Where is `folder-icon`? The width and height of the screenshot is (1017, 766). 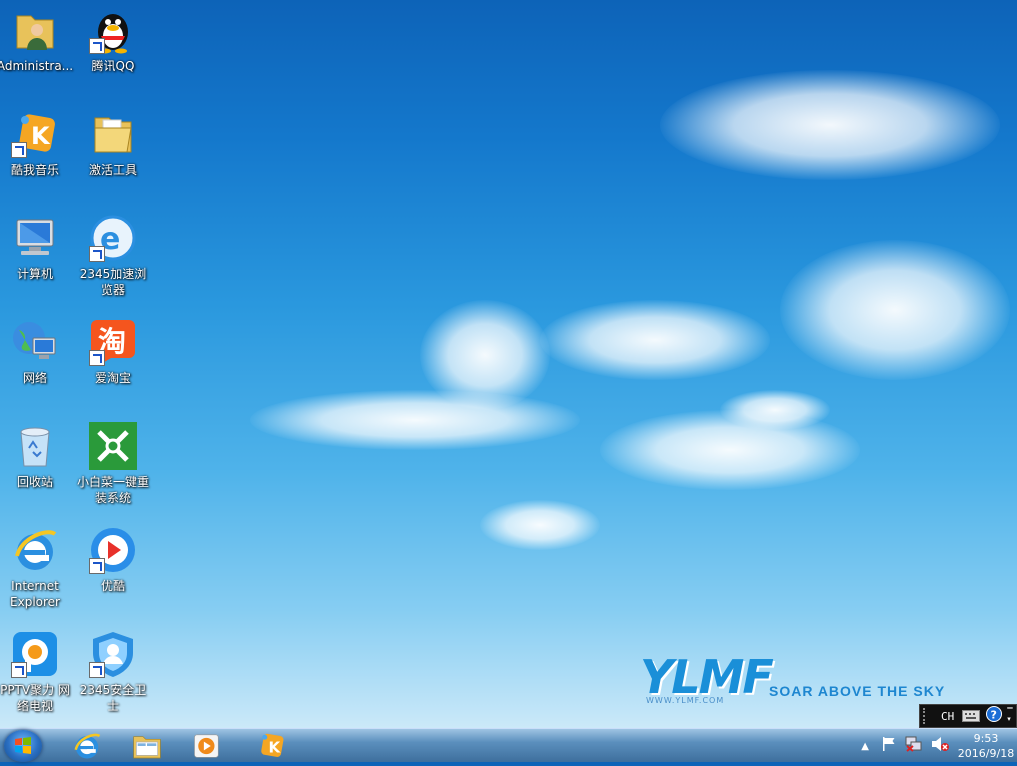
folder-icon is located at coordinates (113, 134).